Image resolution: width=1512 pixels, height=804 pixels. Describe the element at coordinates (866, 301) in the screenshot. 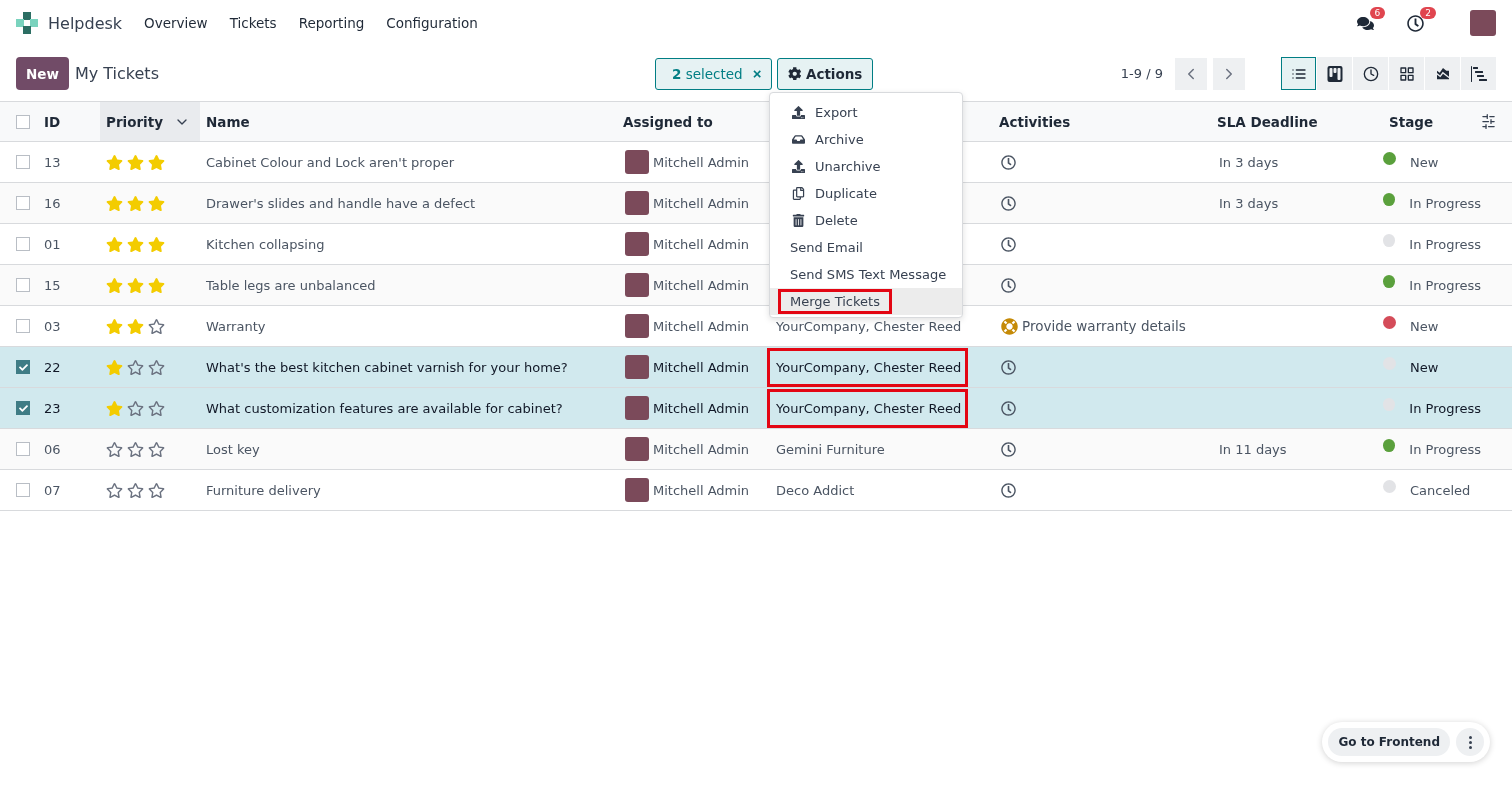

I see `menu-option: Merge Tickets` at that location.